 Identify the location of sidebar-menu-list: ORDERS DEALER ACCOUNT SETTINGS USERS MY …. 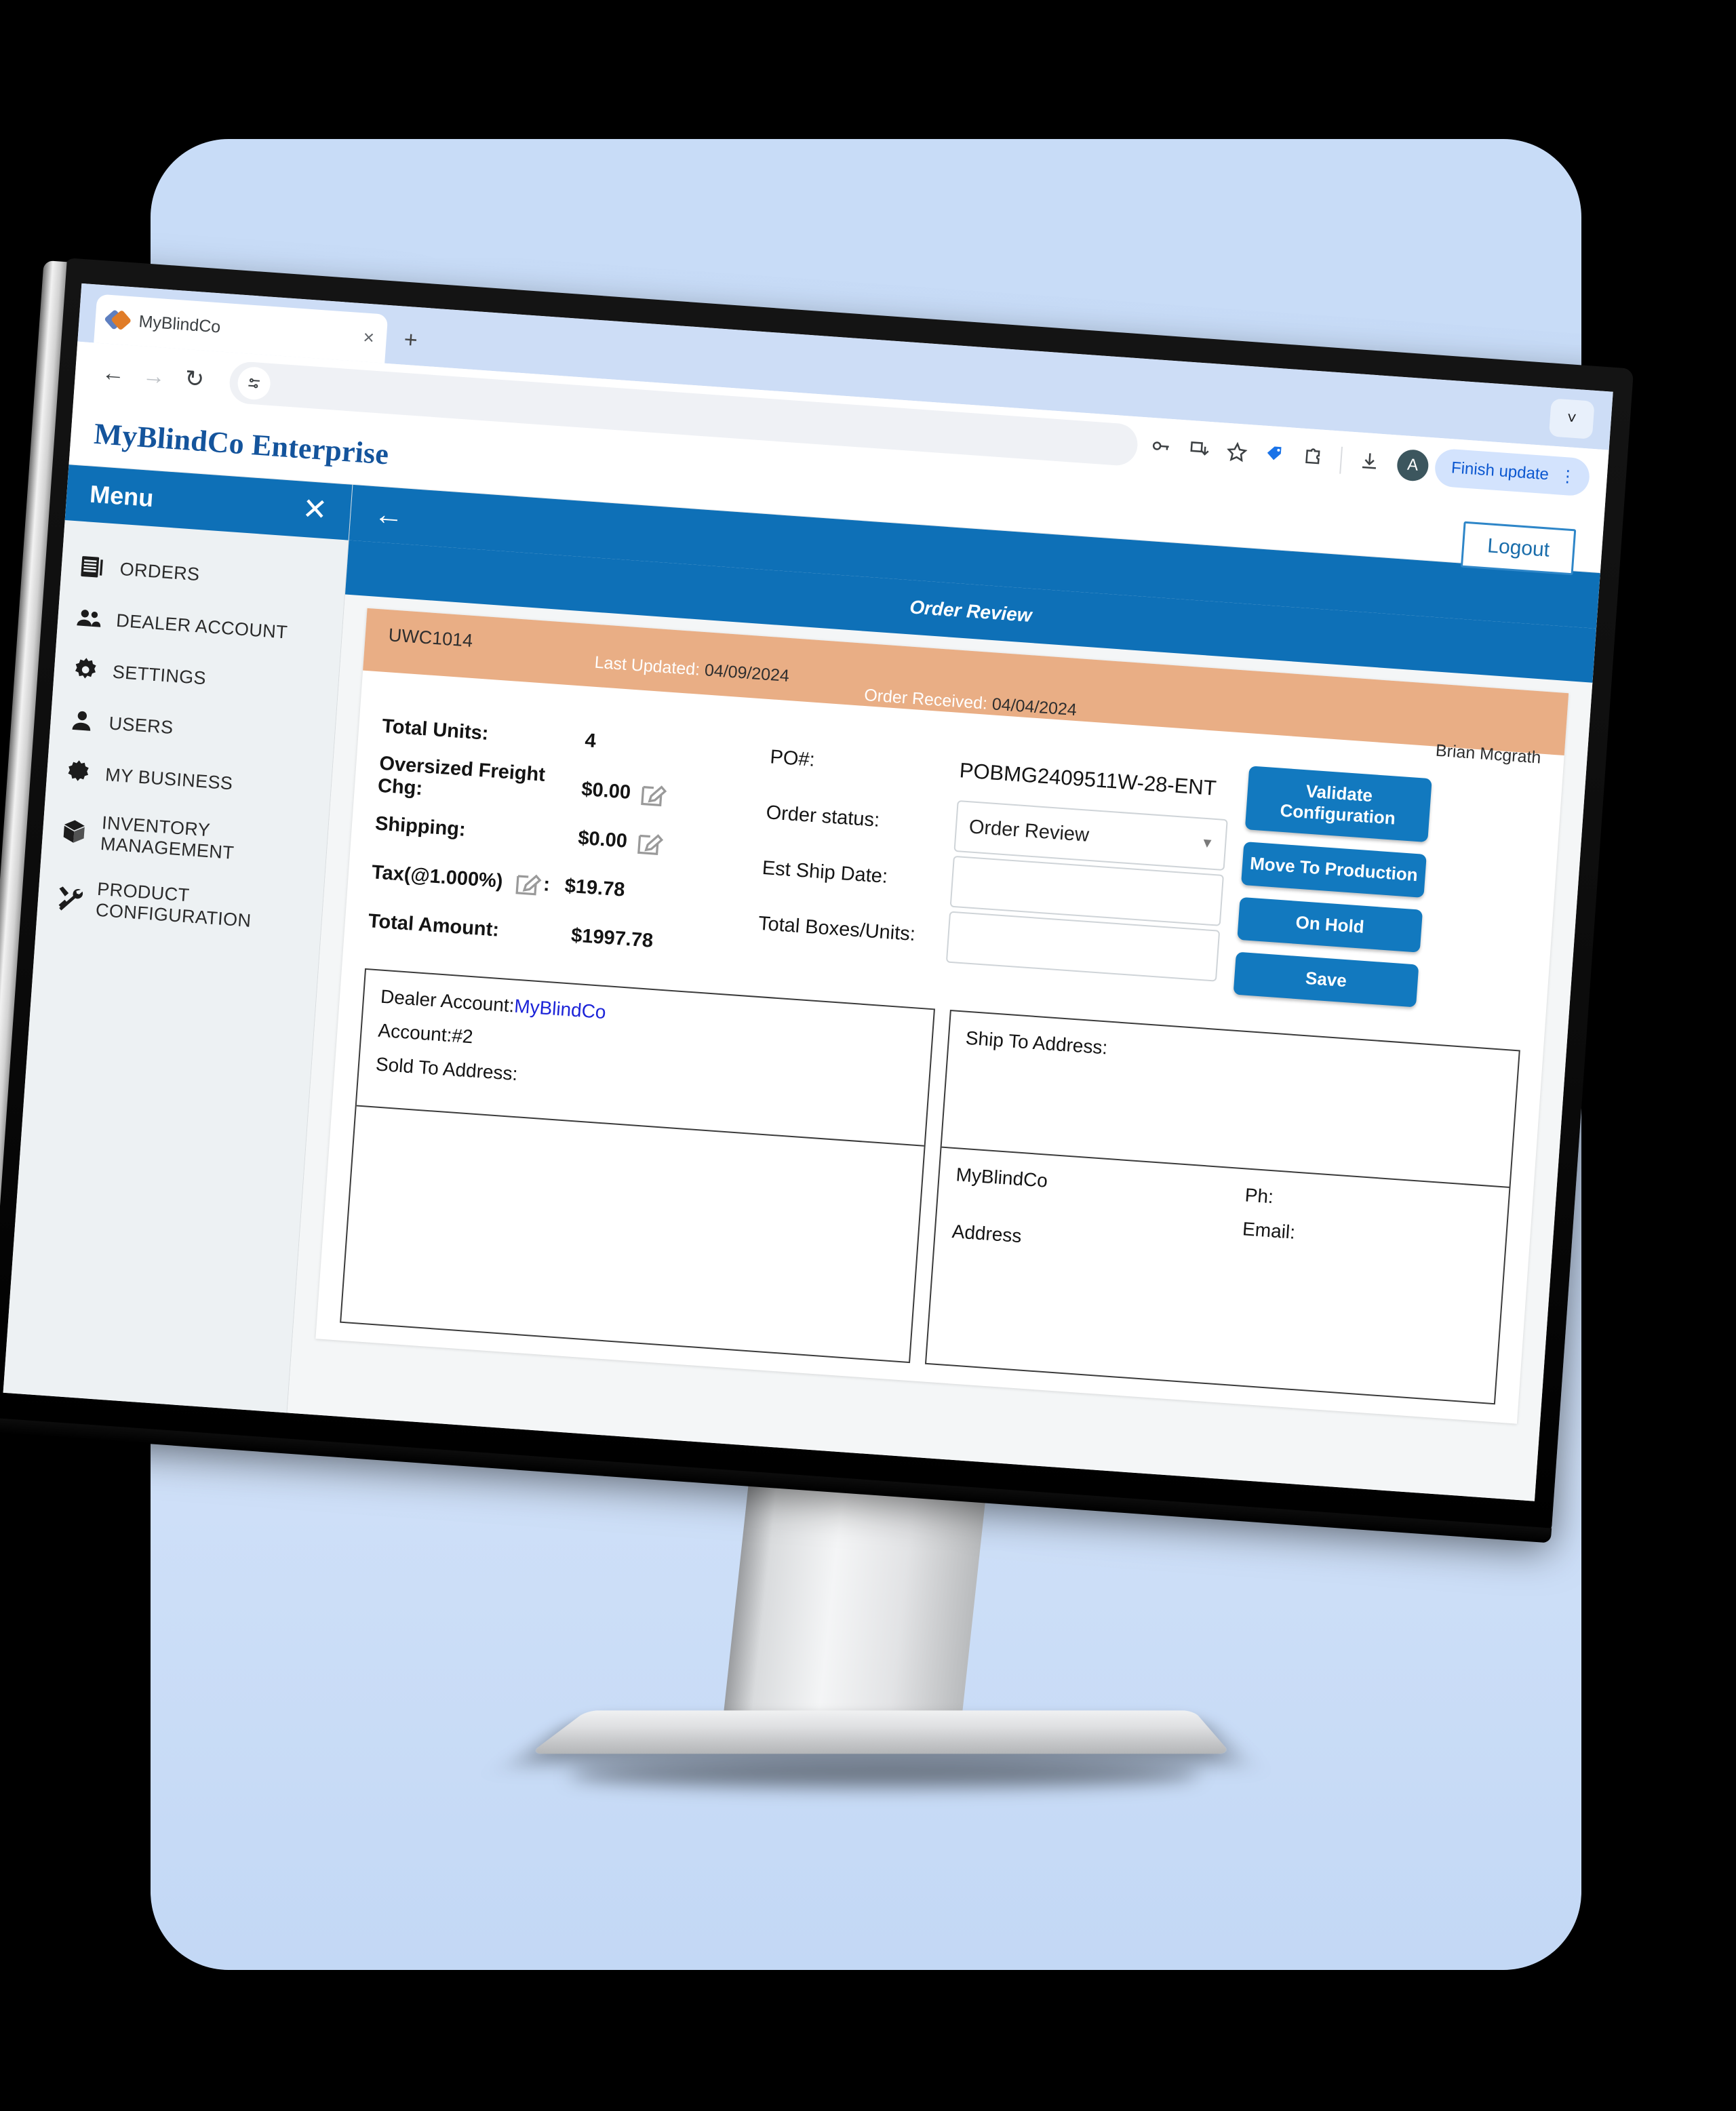
(192, 735).